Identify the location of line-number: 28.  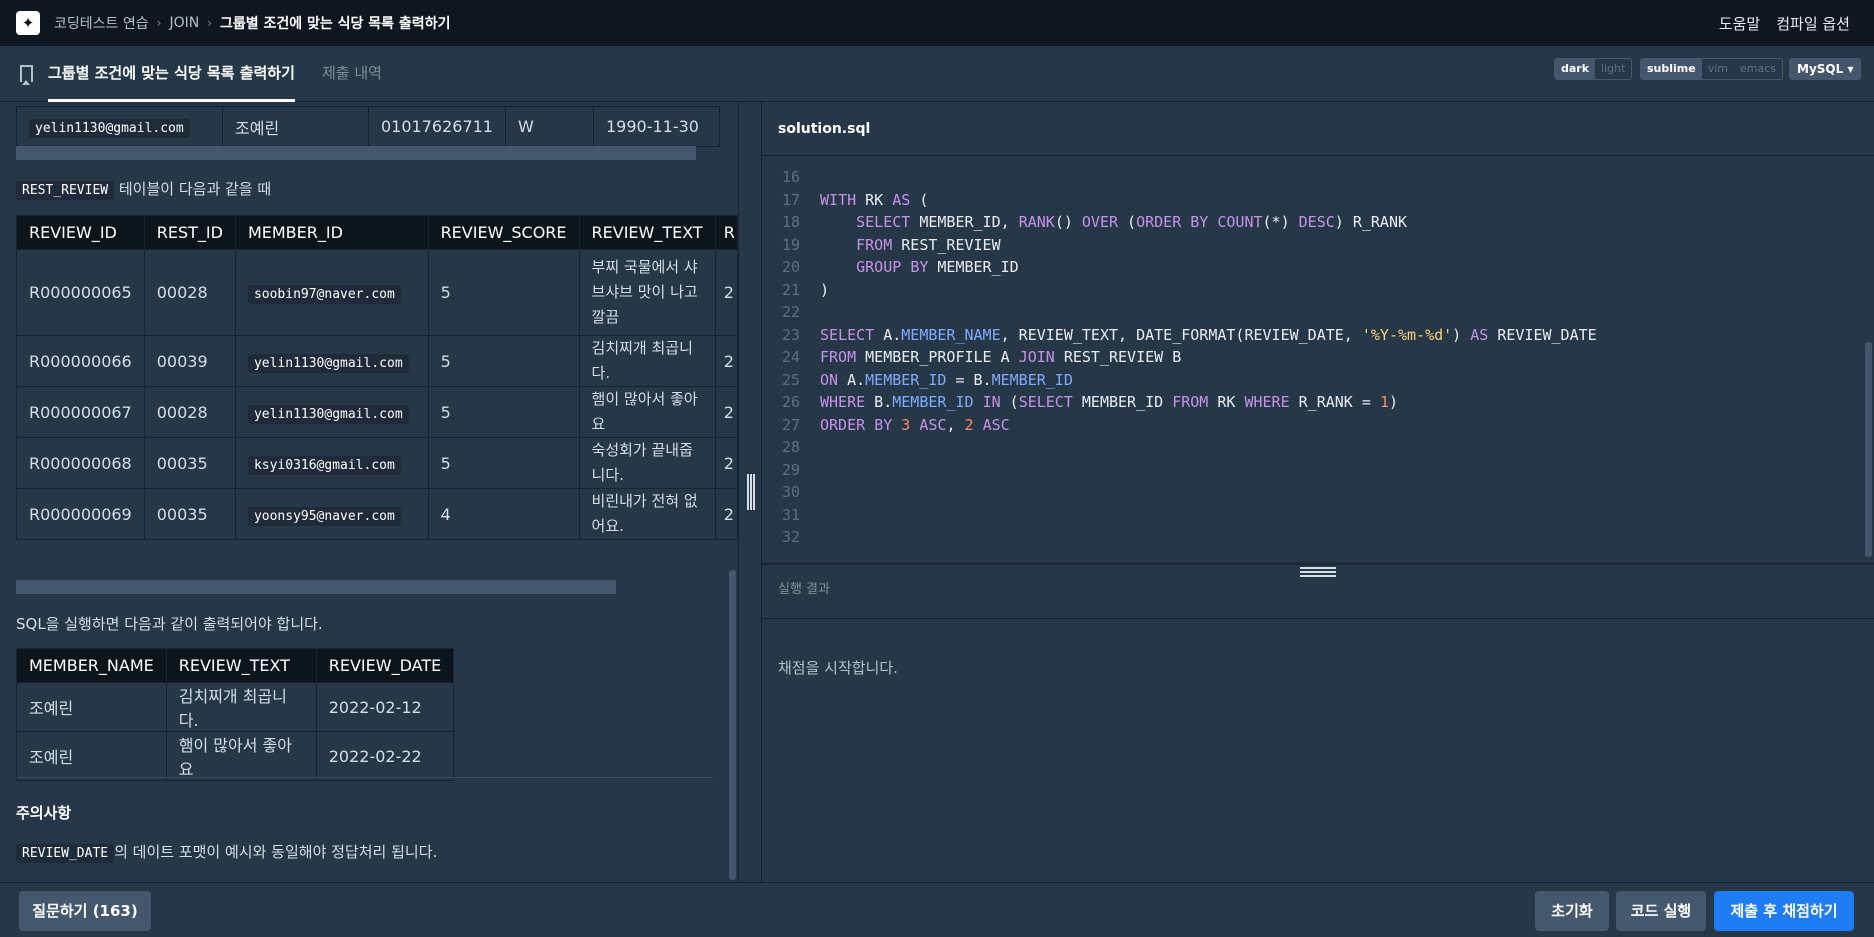
(790, 447).